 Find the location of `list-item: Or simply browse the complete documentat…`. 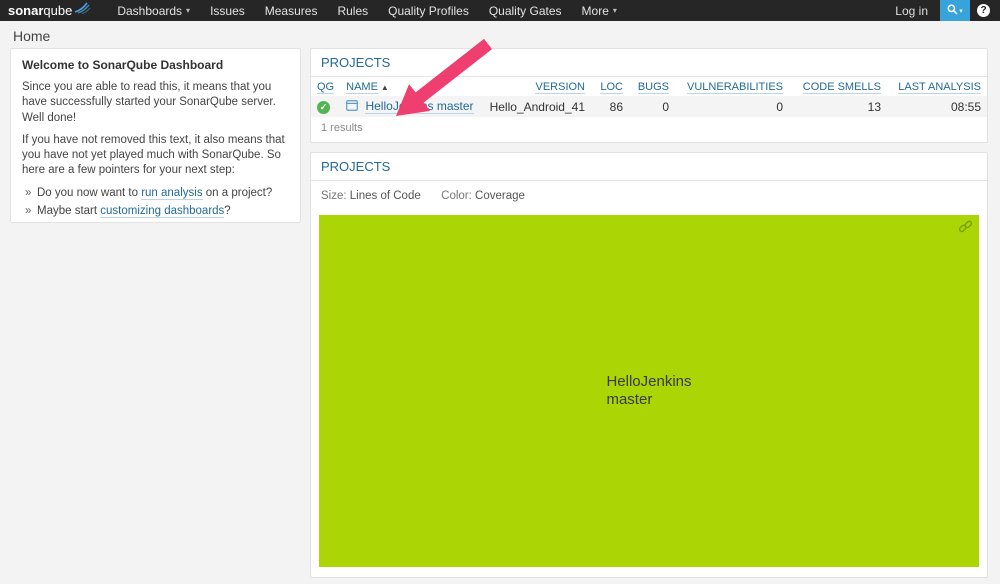

list-item: Or simply browse the complete documentat… is located at coordinates (155, 222).